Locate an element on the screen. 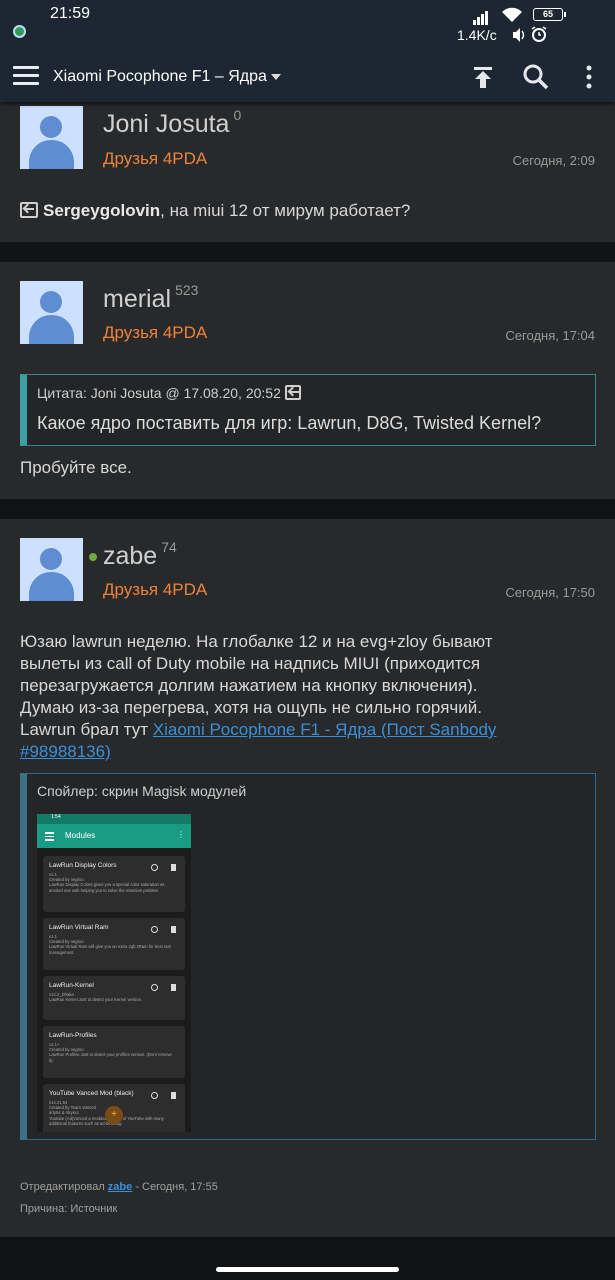 Image resolution: width=615 pixels, height=1280 pixels. status-bar: 21:59 65 1.4K/c is located at coordinates (307, 26).